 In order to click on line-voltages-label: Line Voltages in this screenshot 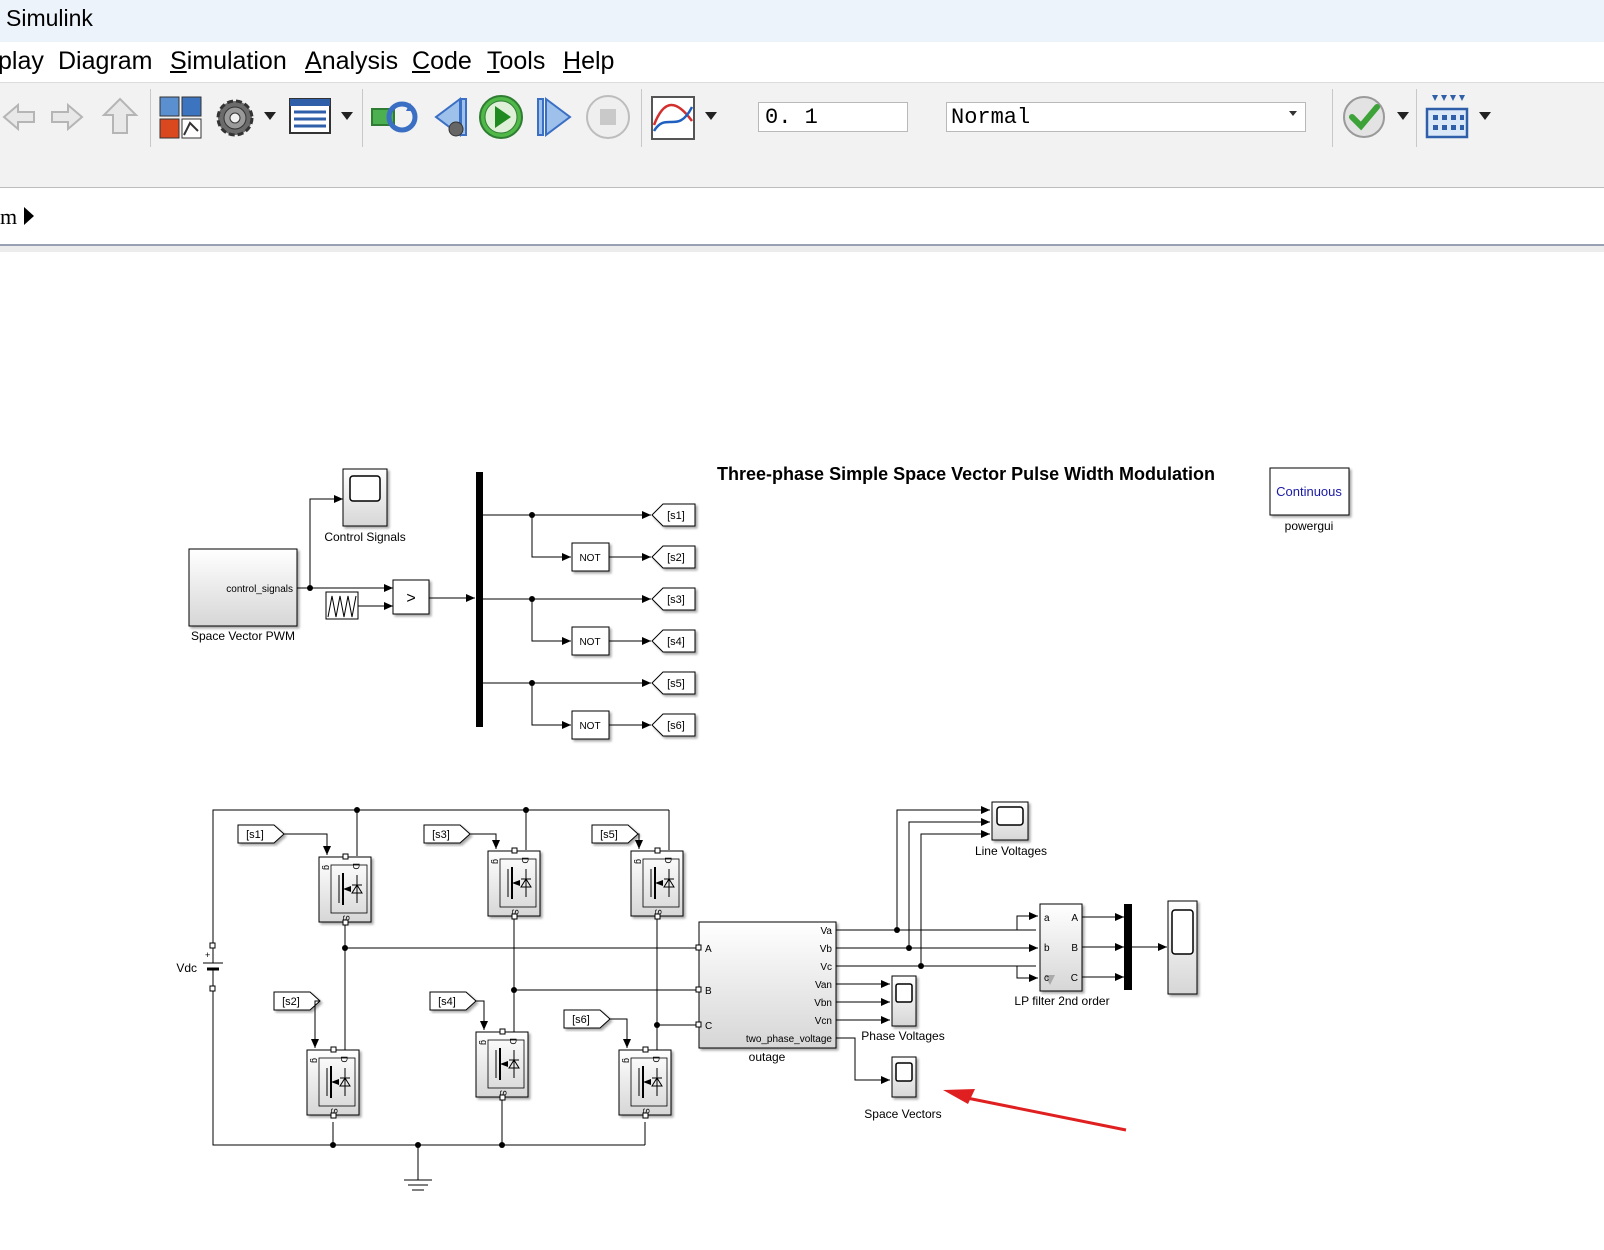, I will do `click(1011, 851)`.